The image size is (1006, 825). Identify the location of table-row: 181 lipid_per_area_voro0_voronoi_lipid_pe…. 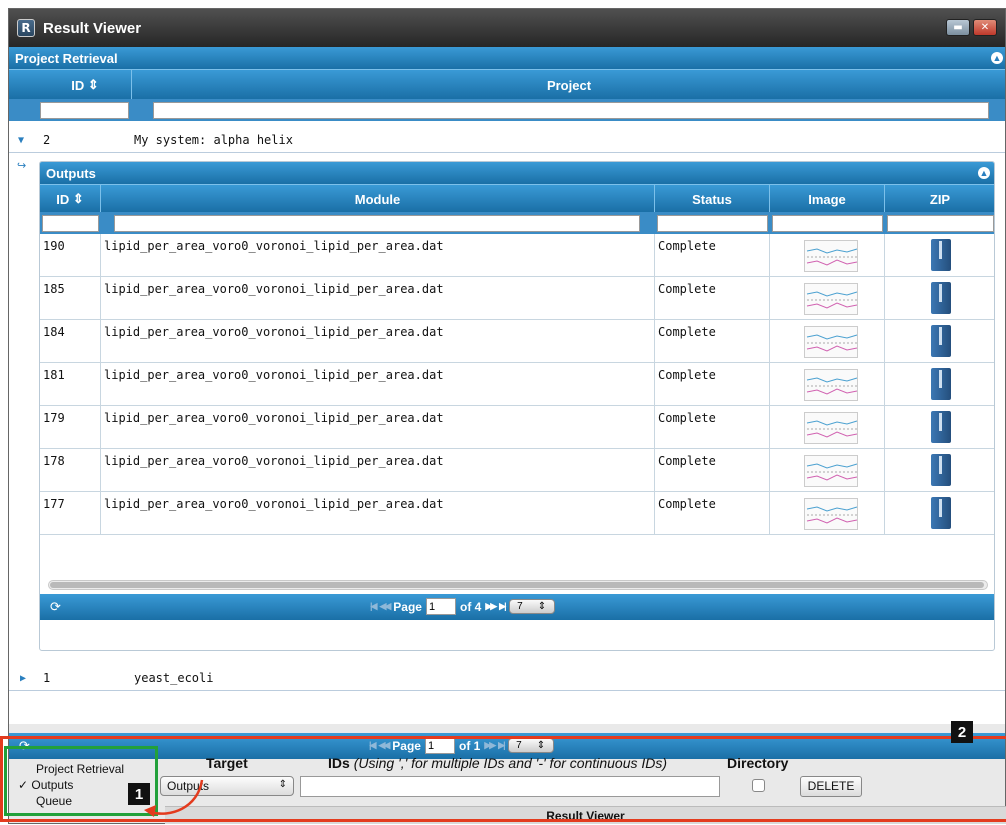
(517, 384).